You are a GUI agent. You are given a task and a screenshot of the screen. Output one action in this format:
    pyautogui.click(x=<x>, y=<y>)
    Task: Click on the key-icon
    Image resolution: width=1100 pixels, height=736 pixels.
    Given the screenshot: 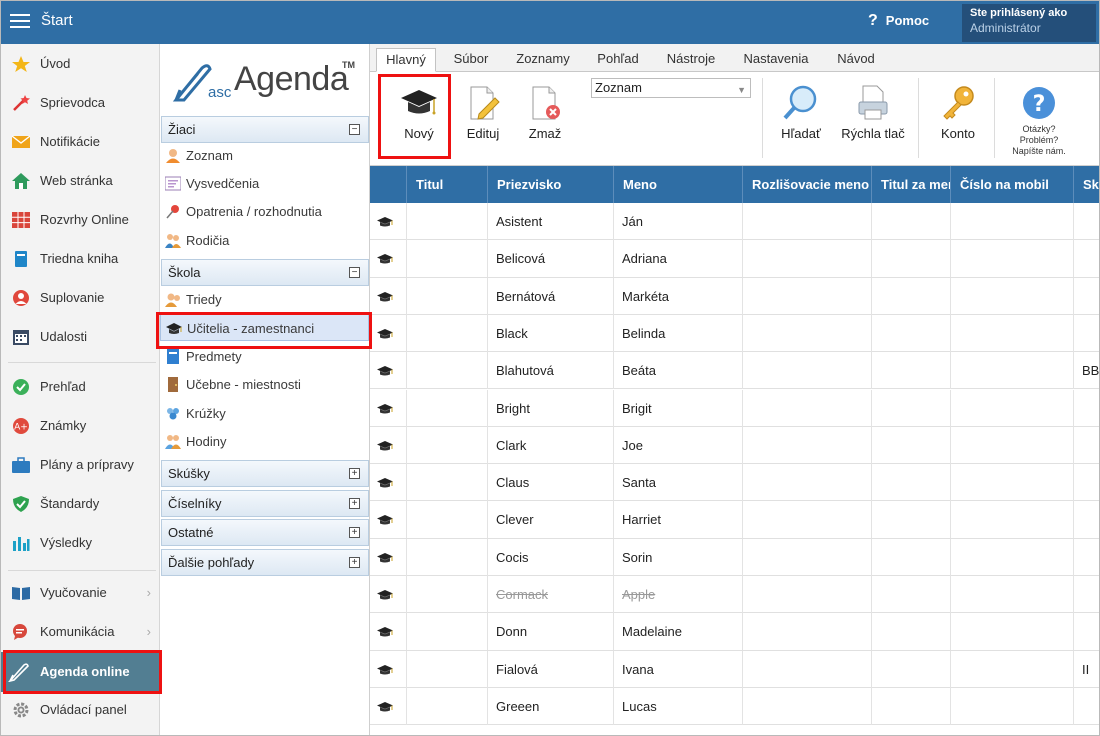 What is the action you would take?
    pyautogui.click(x=958, y=103)
    